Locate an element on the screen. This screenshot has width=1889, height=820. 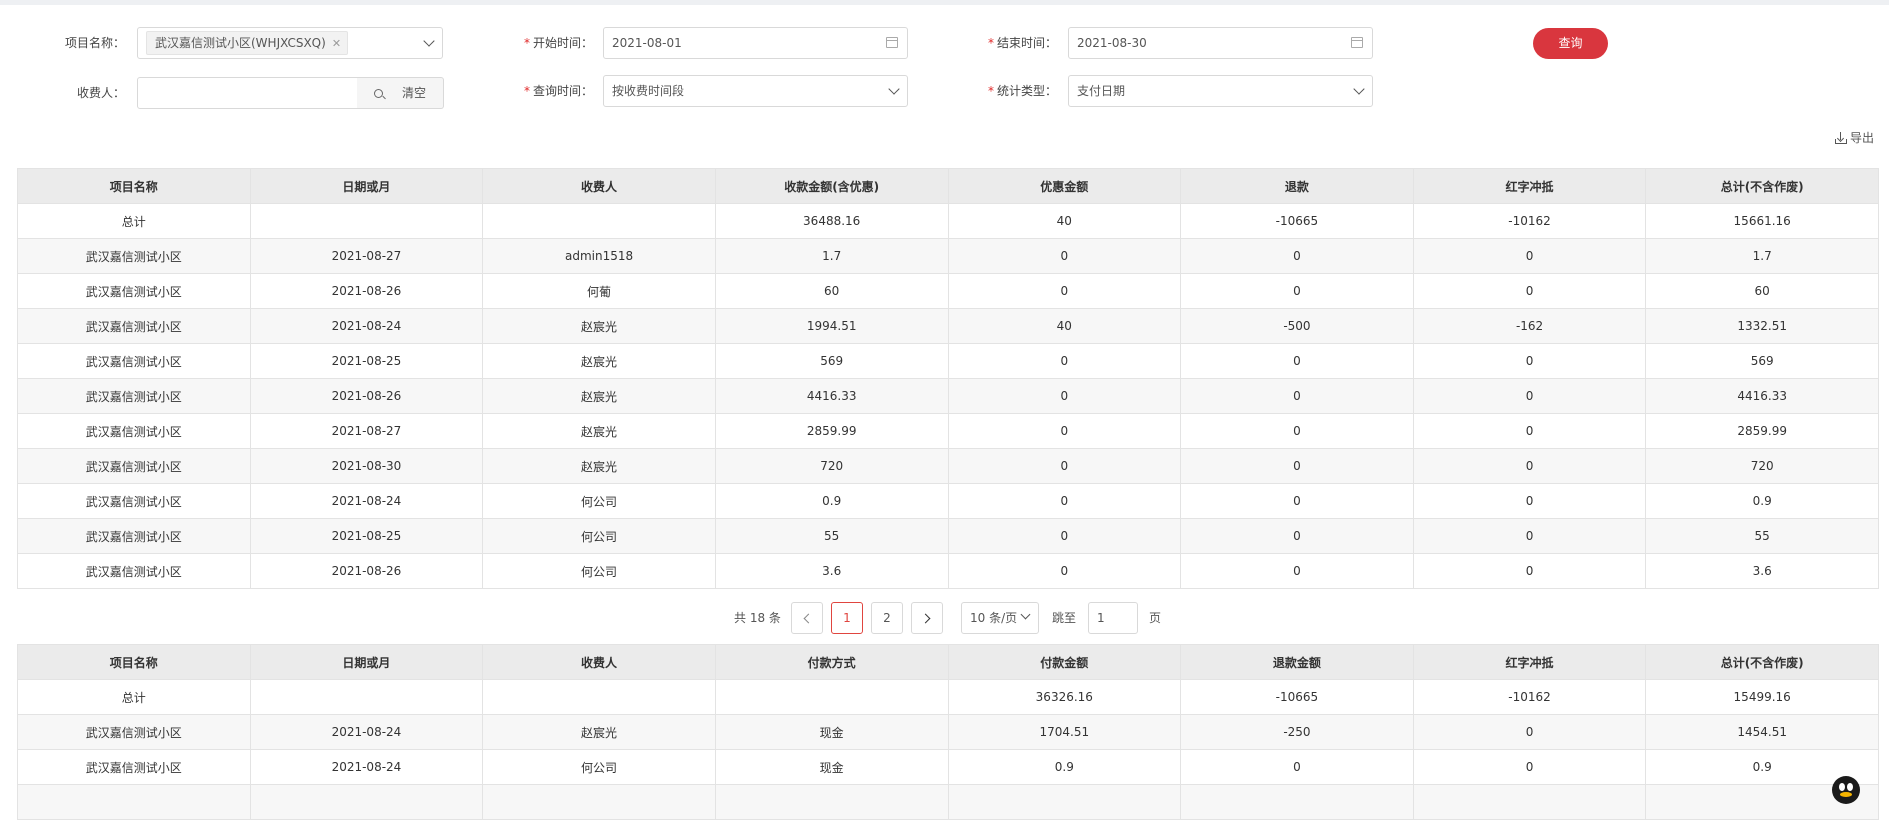
table-row: 武汉嘉信测试小区 2021-08-26 赵宸光 4416.33 0 0 0 4416.33 is located at coordinates (948, 396).